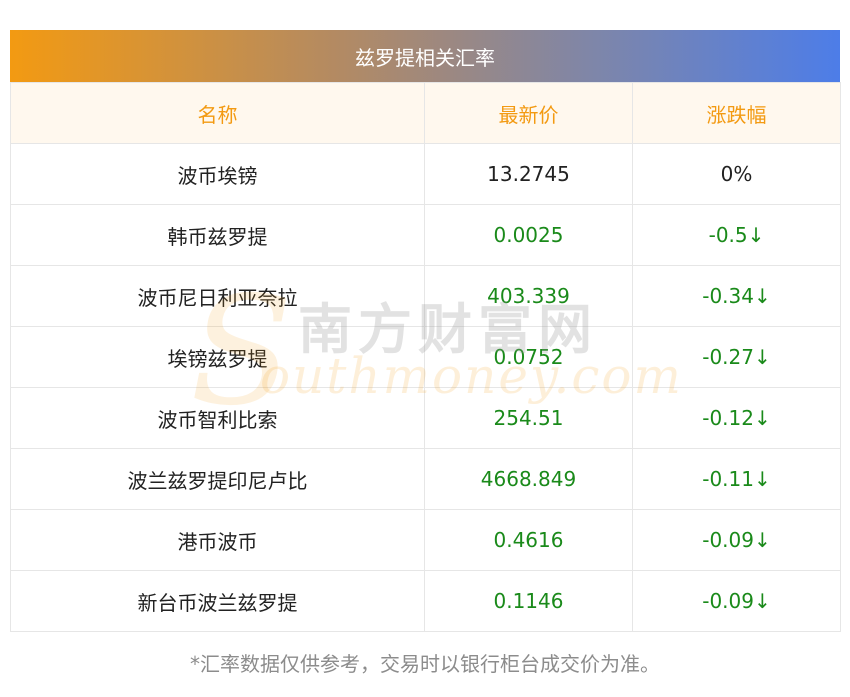 The image size is (850, 697). I want to click on change-percent: -0.11↓, so click(736, 479).